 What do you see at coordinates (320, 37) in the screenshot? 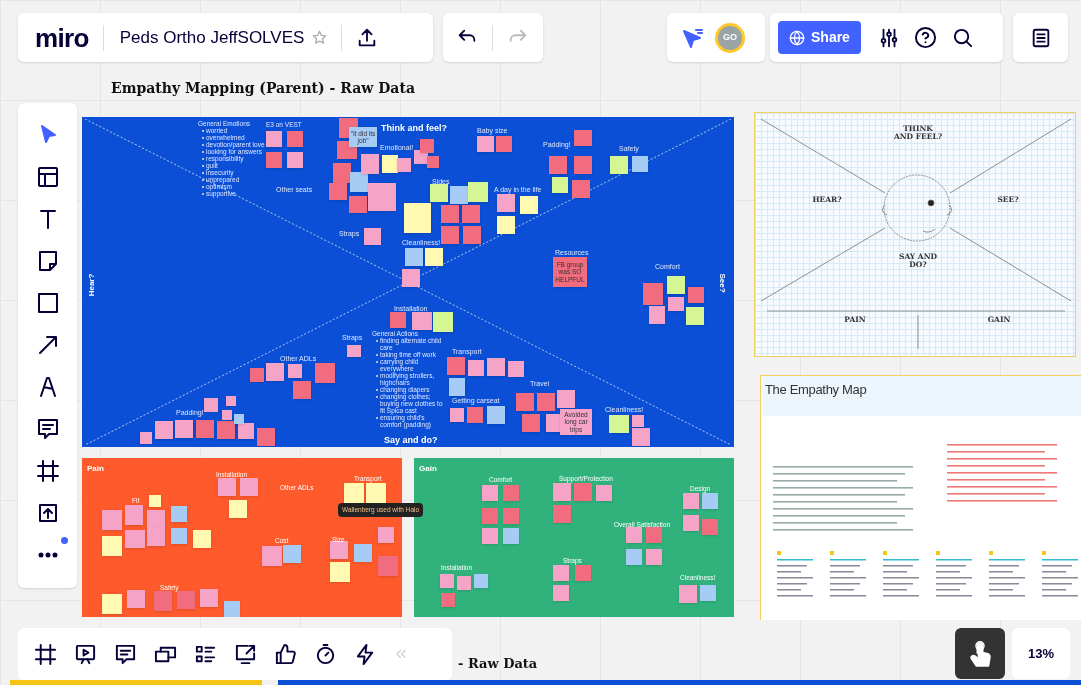
I see `star-icon` at bounding box center [320, 37].